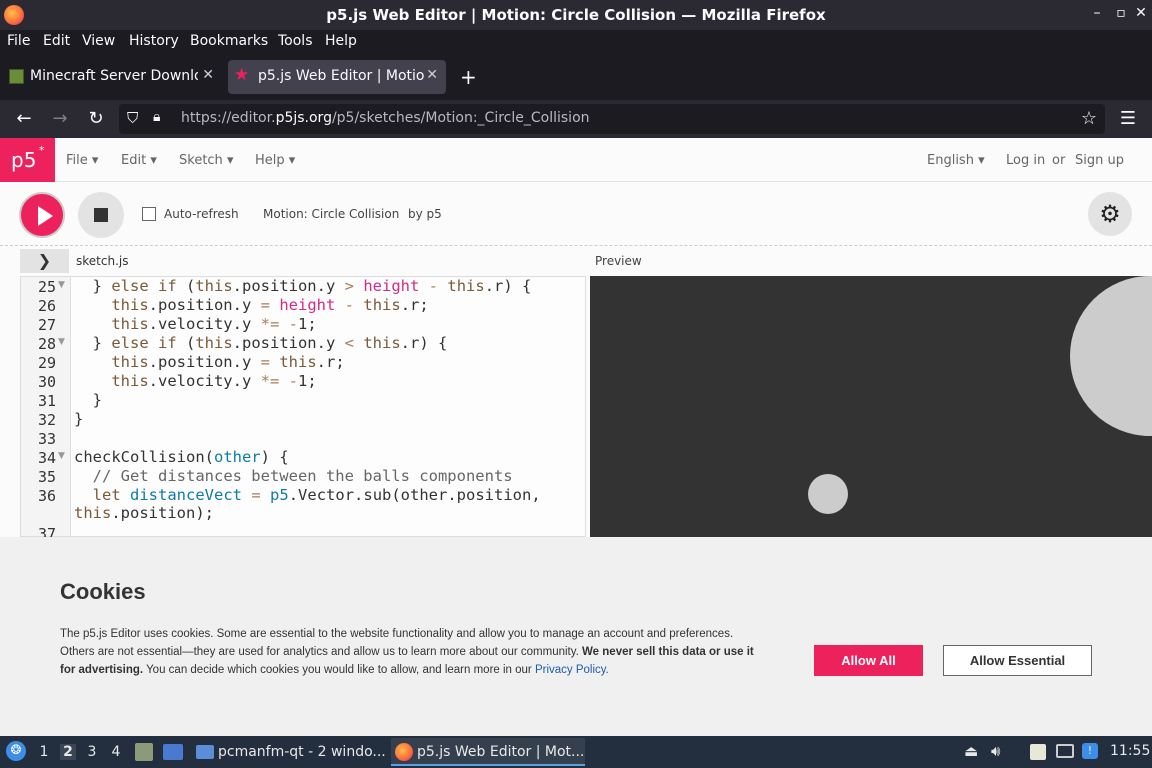  What do you see at coordinates (1059, 160) in the screenshot?
I see `or-text: or` at bounding box center [1059, 160].